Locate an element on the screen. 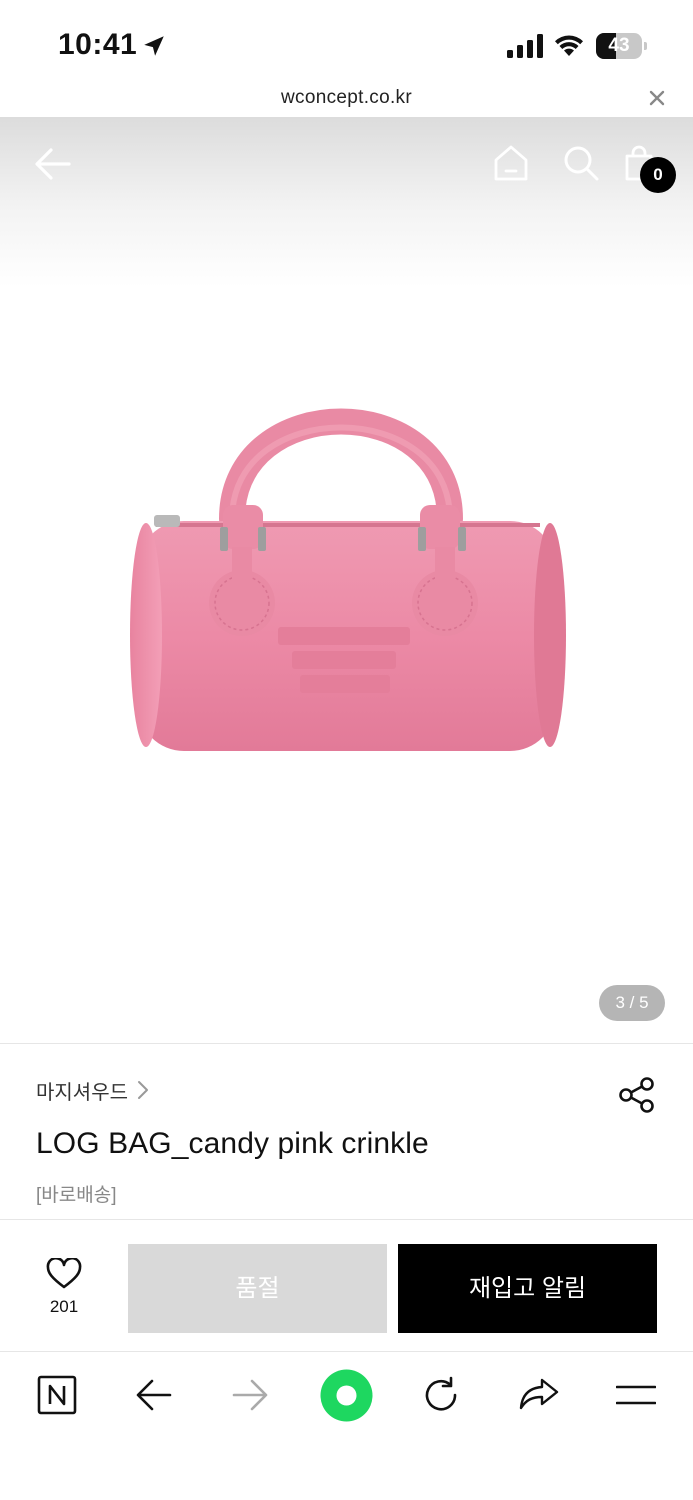  battery-body: 43 is located at coordinates (619, 46).